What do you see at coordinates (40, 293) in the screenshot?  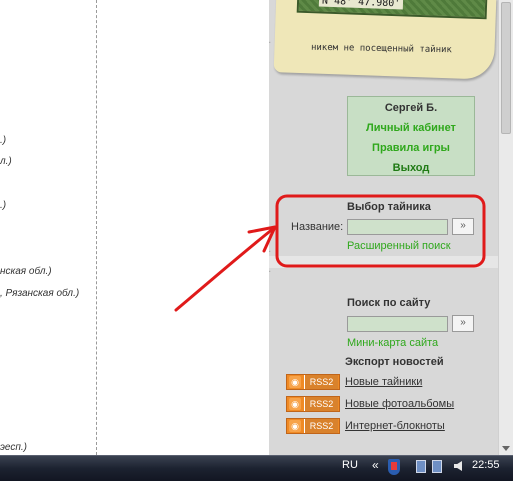 I see `text-fragment: , Рязанская обл.)` at bounding box center [40, 293].